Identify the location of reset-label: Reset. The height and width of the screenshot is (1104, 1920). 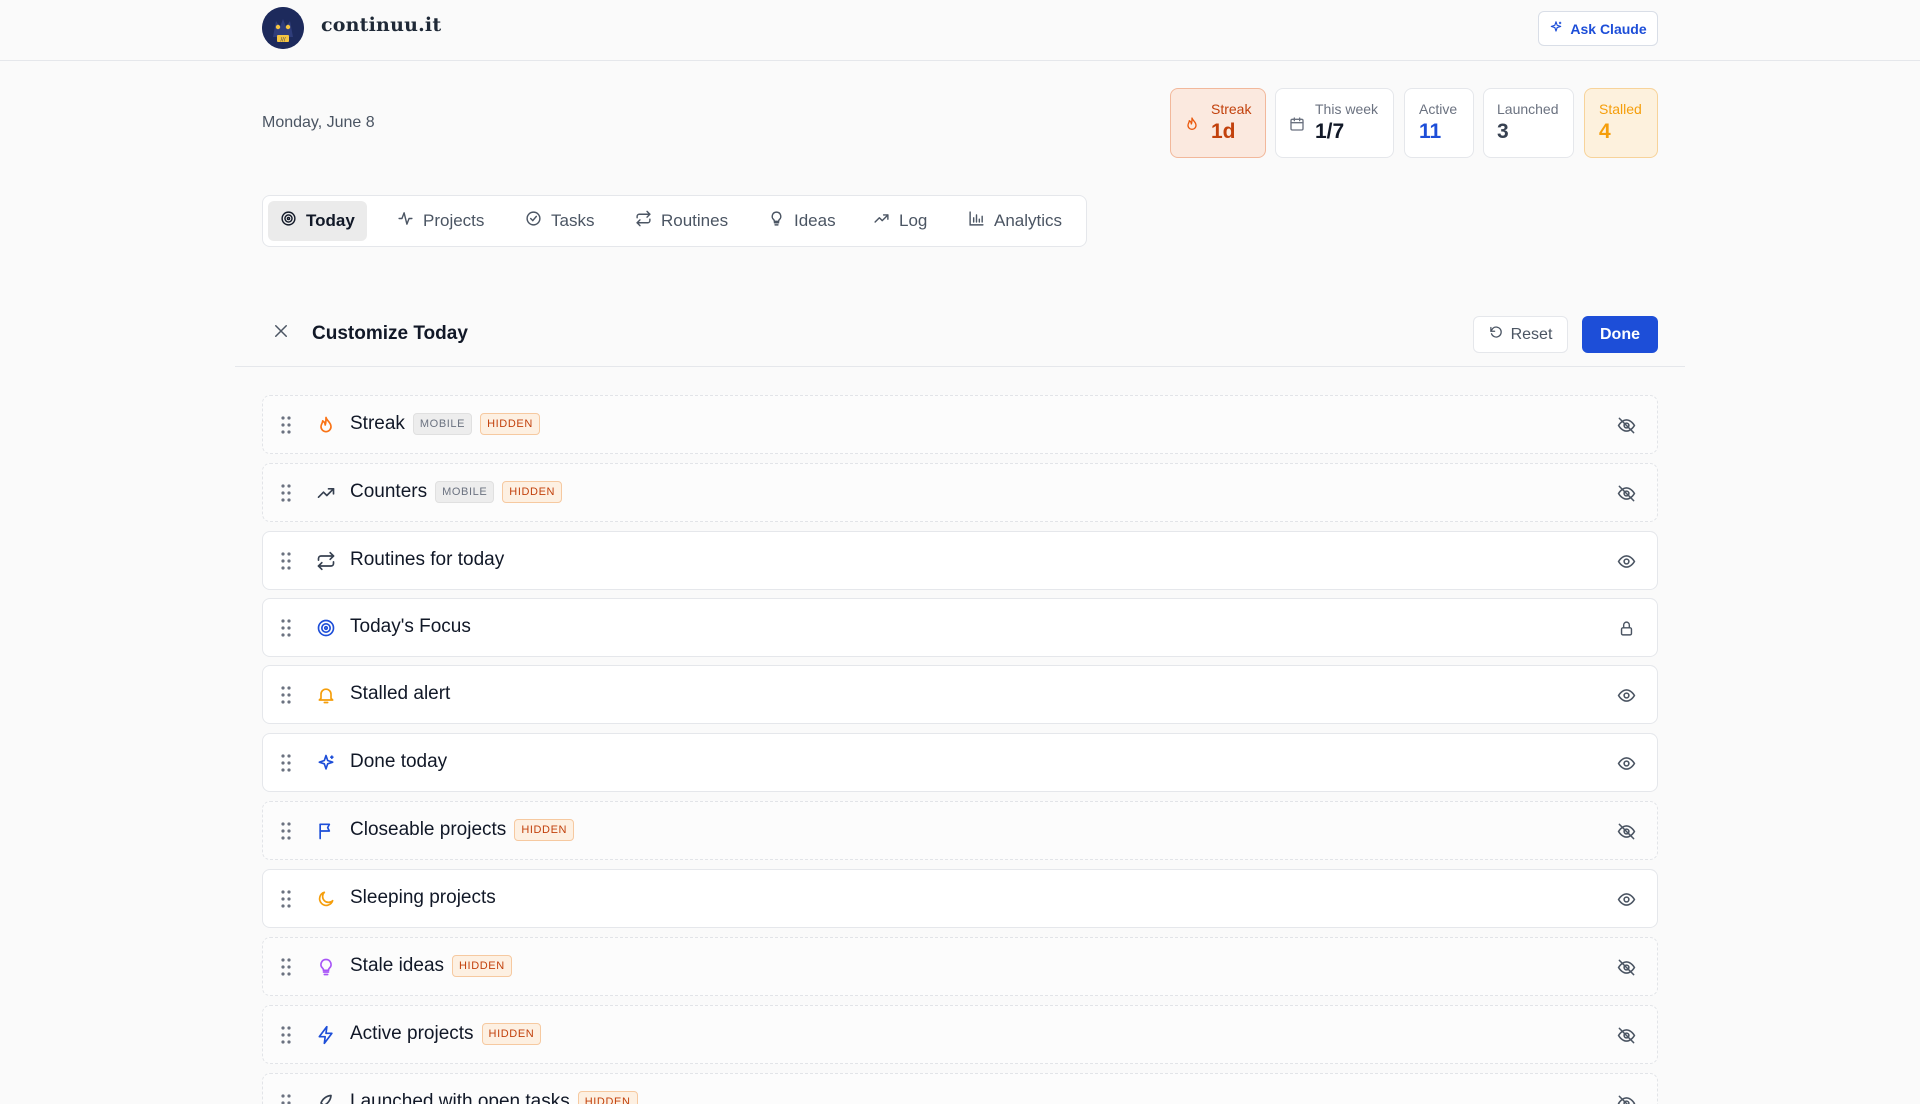
(1531, 334).